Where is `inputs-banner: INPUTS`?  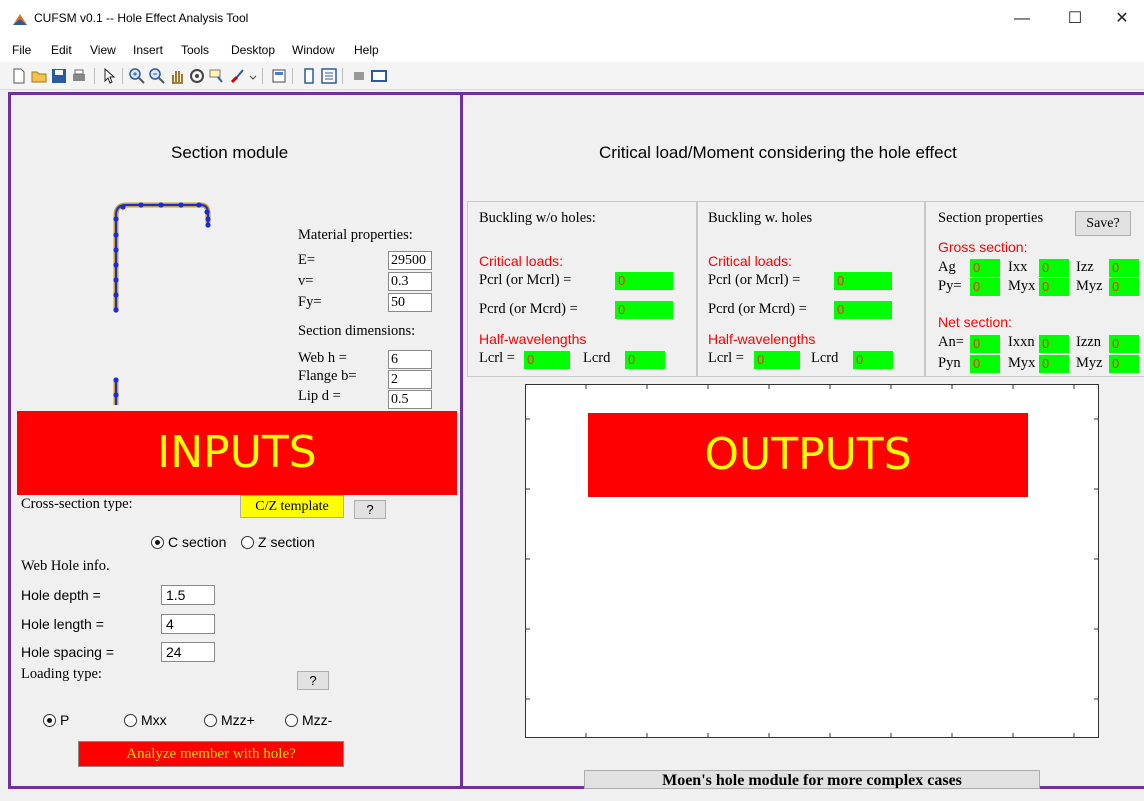
inputs-banner: INPUTS is located at coordinates (237, 453).